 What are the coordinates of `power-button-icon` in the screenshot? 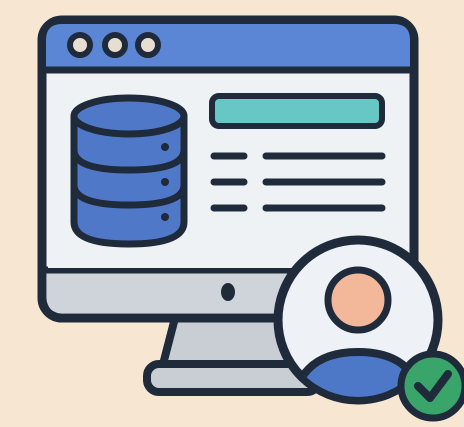 It's located at (228, 292).